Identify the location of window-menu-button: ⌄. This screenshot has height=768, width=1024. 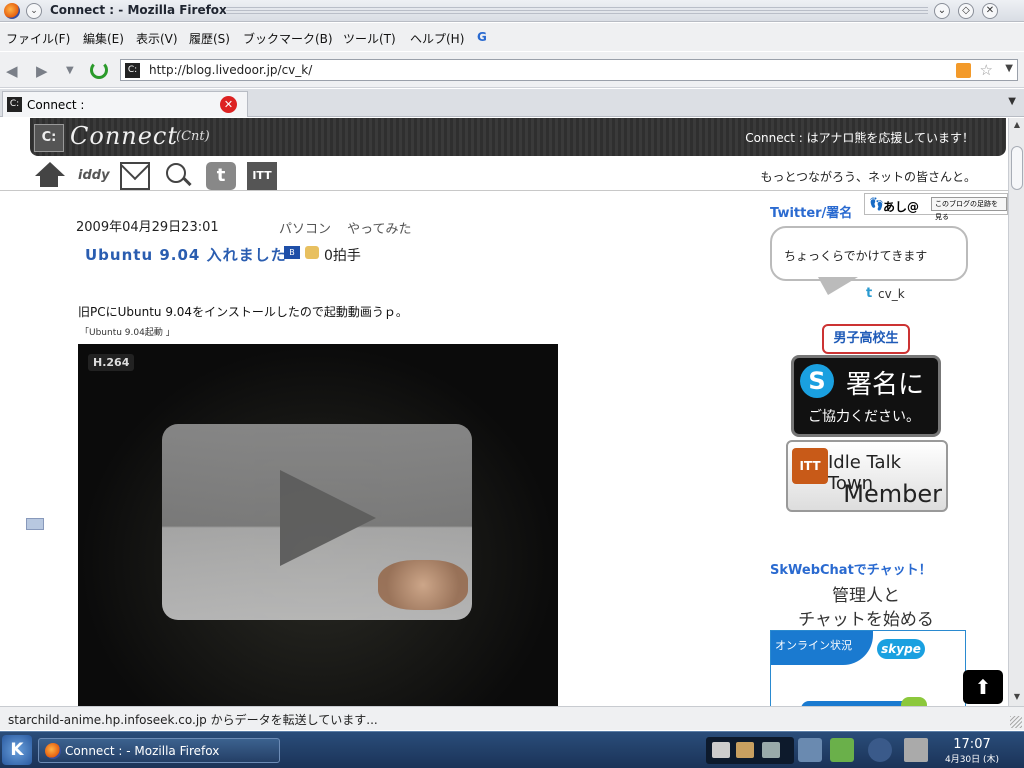
(34, 11).